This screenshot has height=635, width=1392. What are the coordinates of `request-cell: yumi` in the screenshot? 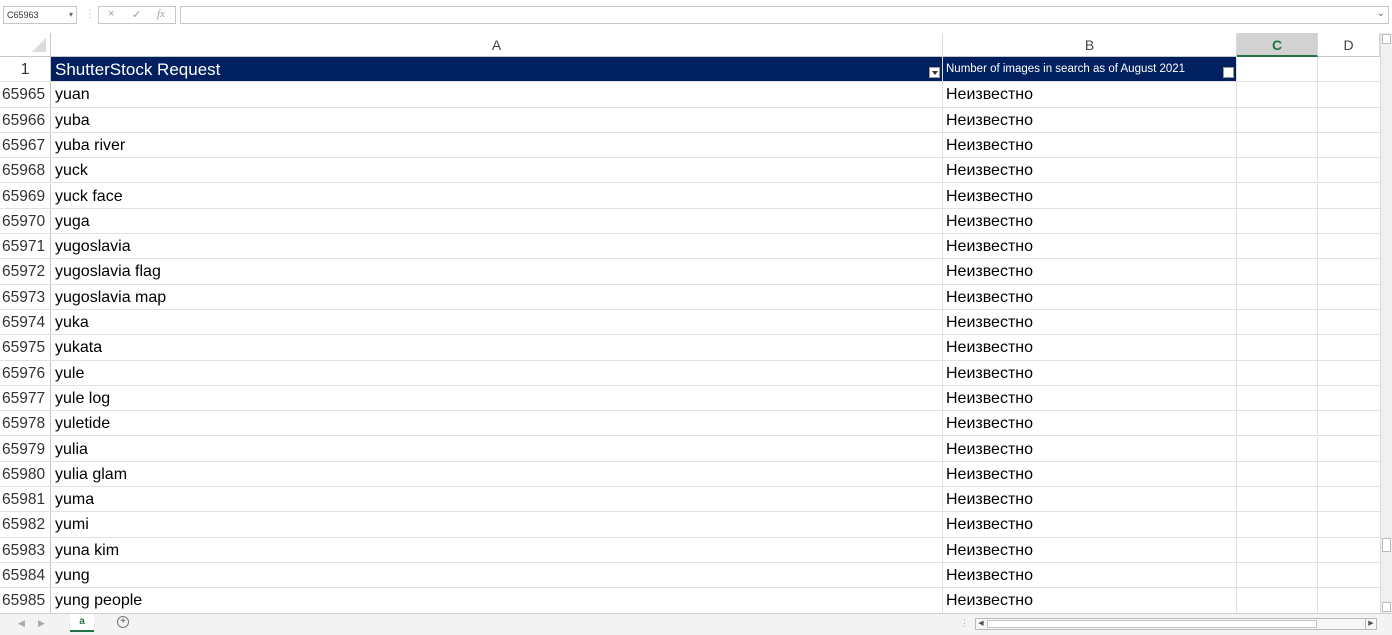 It's located at (497, 524).